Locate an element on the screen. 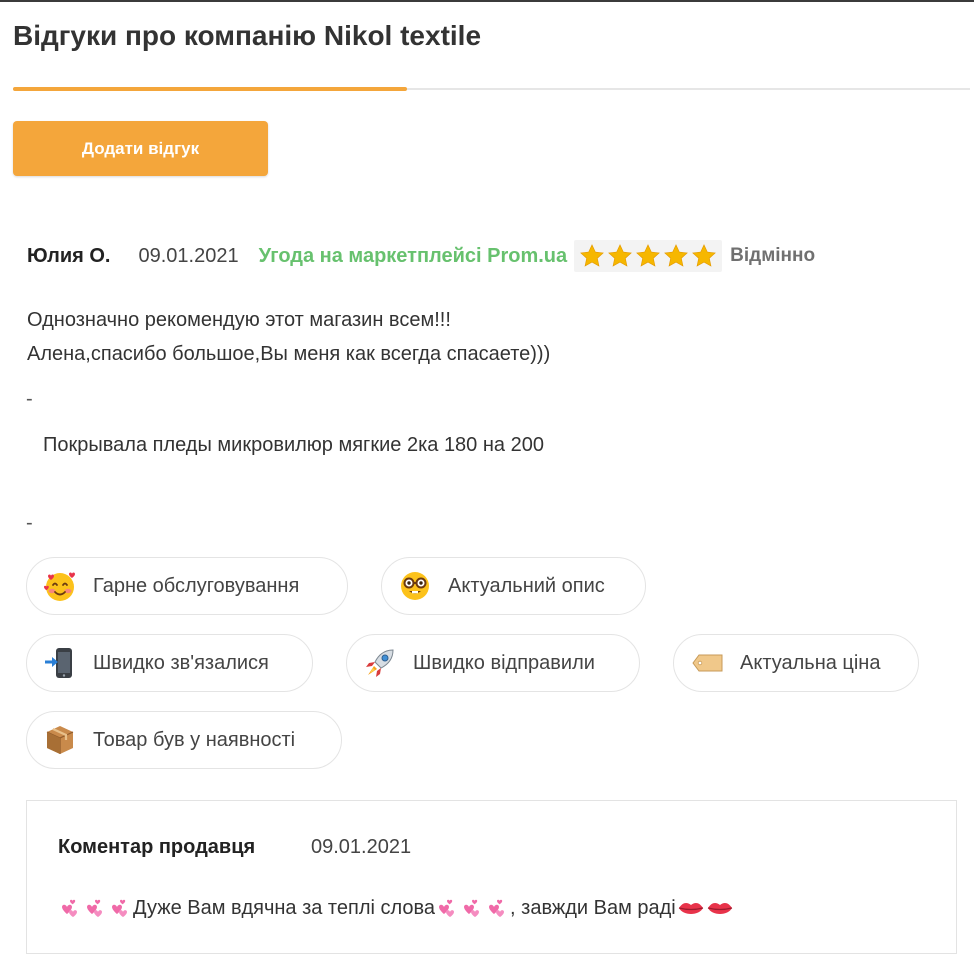  tag-quick-shipping: Швидко відправили is located at coordinates (493, 663).